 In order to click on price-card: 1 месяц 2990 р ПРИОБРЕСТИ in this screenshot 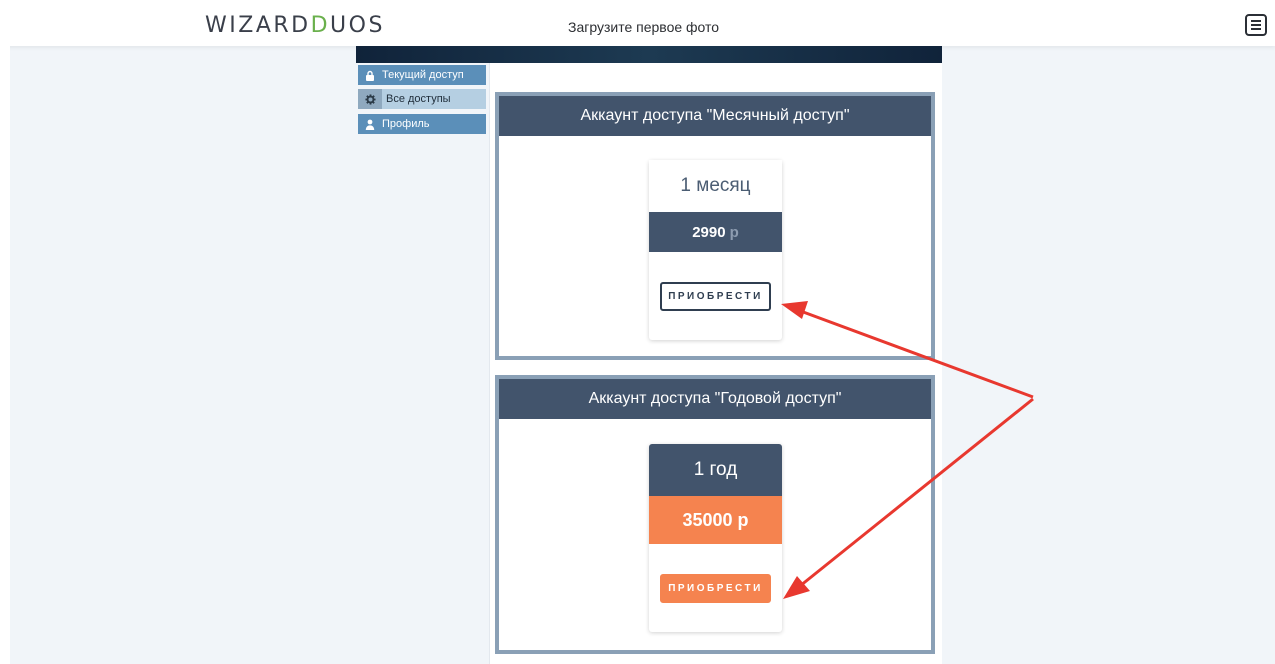, I will do `click(715, 250)`.